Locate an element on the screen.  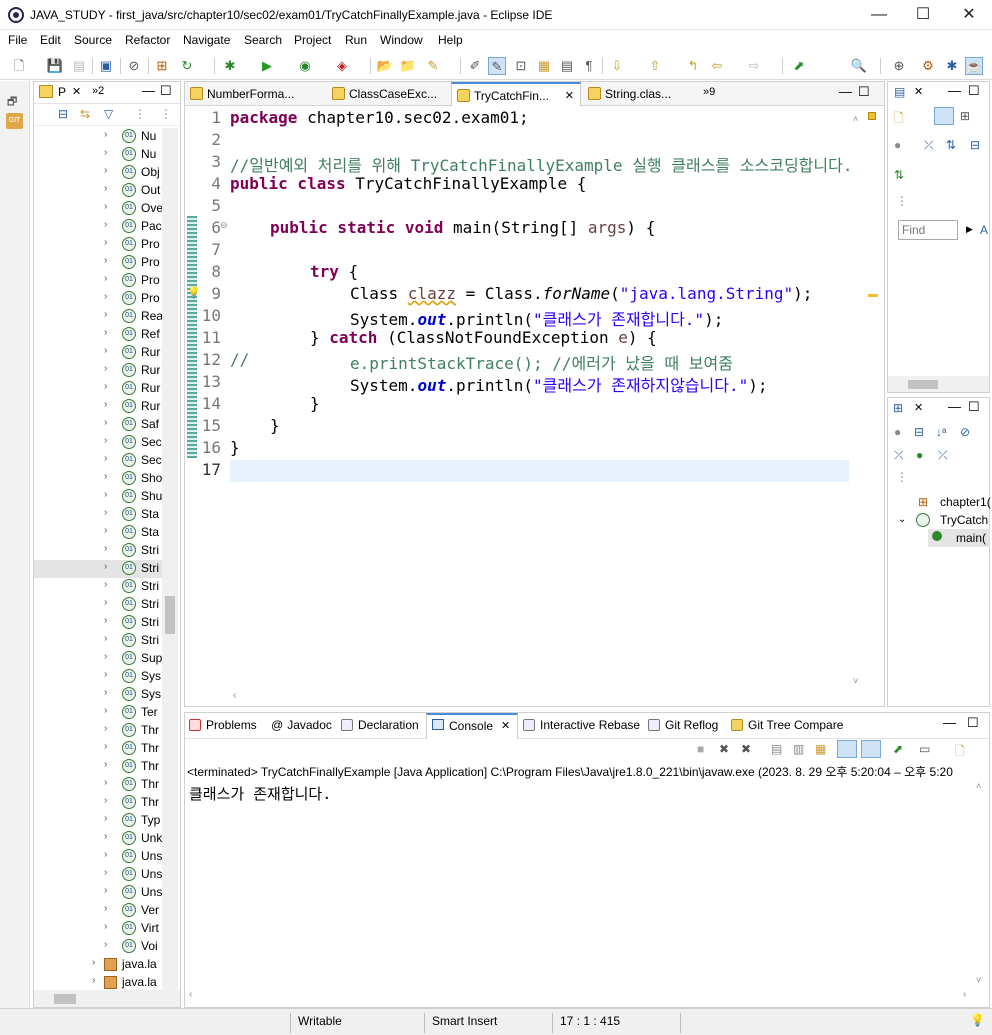
tree-item: › 01 Sup is located at coordinates (98, 659).